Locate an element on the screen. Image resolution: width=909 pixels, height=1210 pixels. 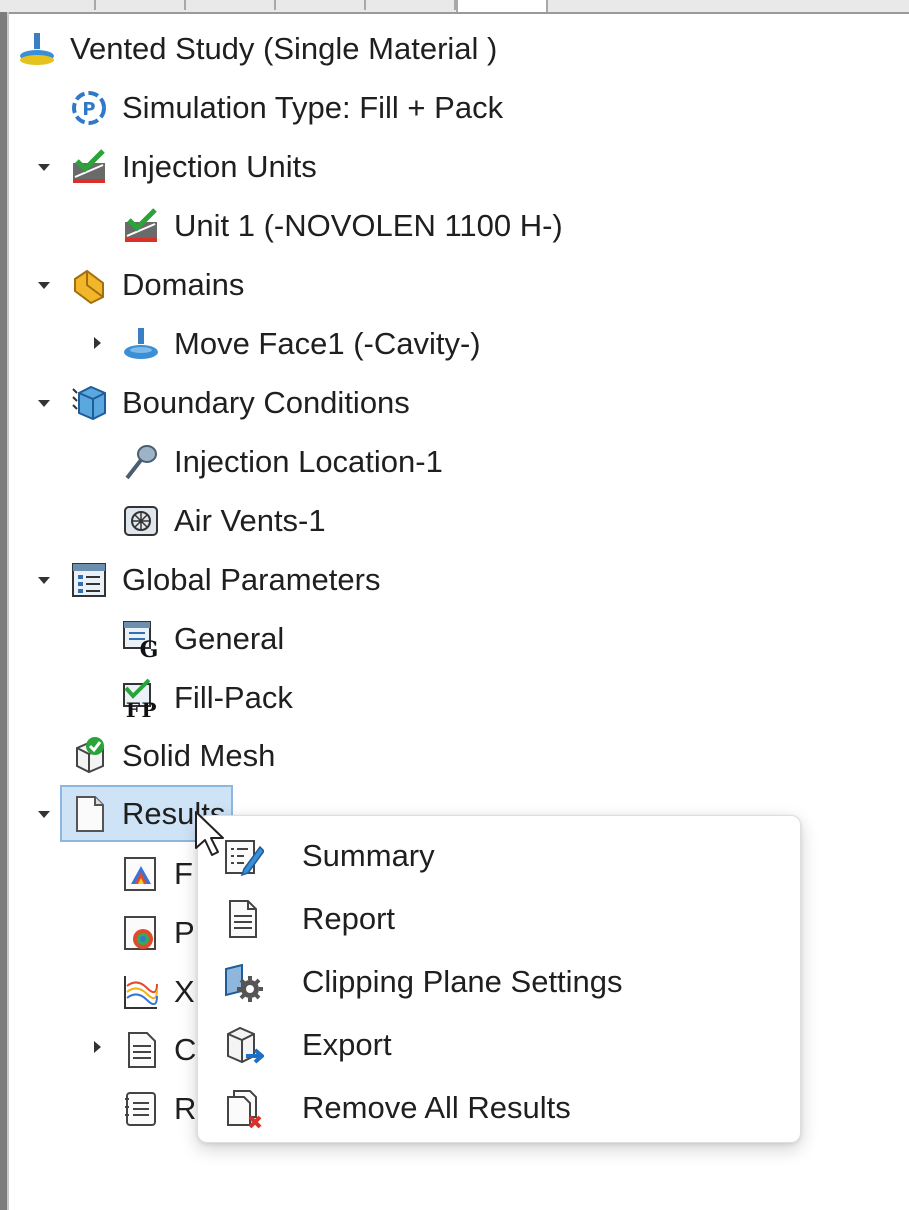
results-folder-icon is located at coordinates (89, 814).